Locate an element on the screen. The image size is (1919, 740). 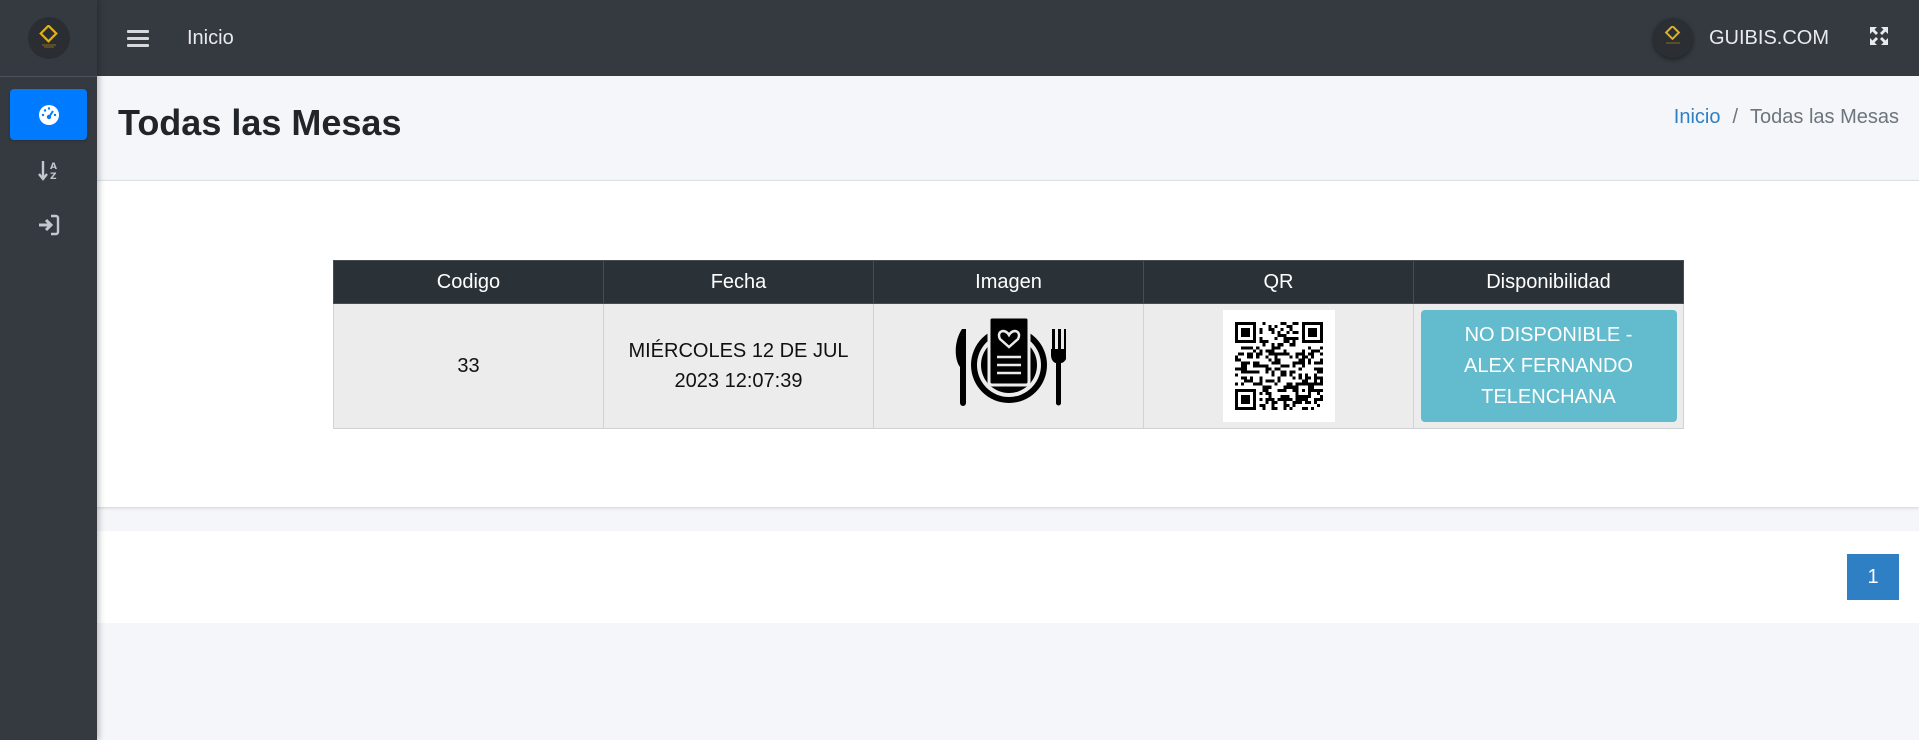
restaurant-menu-icon is located at coordinates (1009, 365).